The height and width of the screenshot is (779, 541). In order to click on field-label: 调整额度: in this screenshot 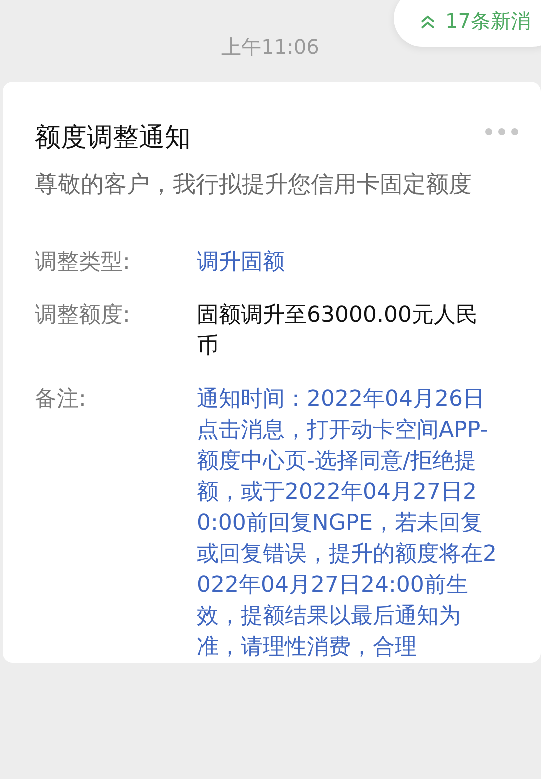, I will do `click(83, 316)`.